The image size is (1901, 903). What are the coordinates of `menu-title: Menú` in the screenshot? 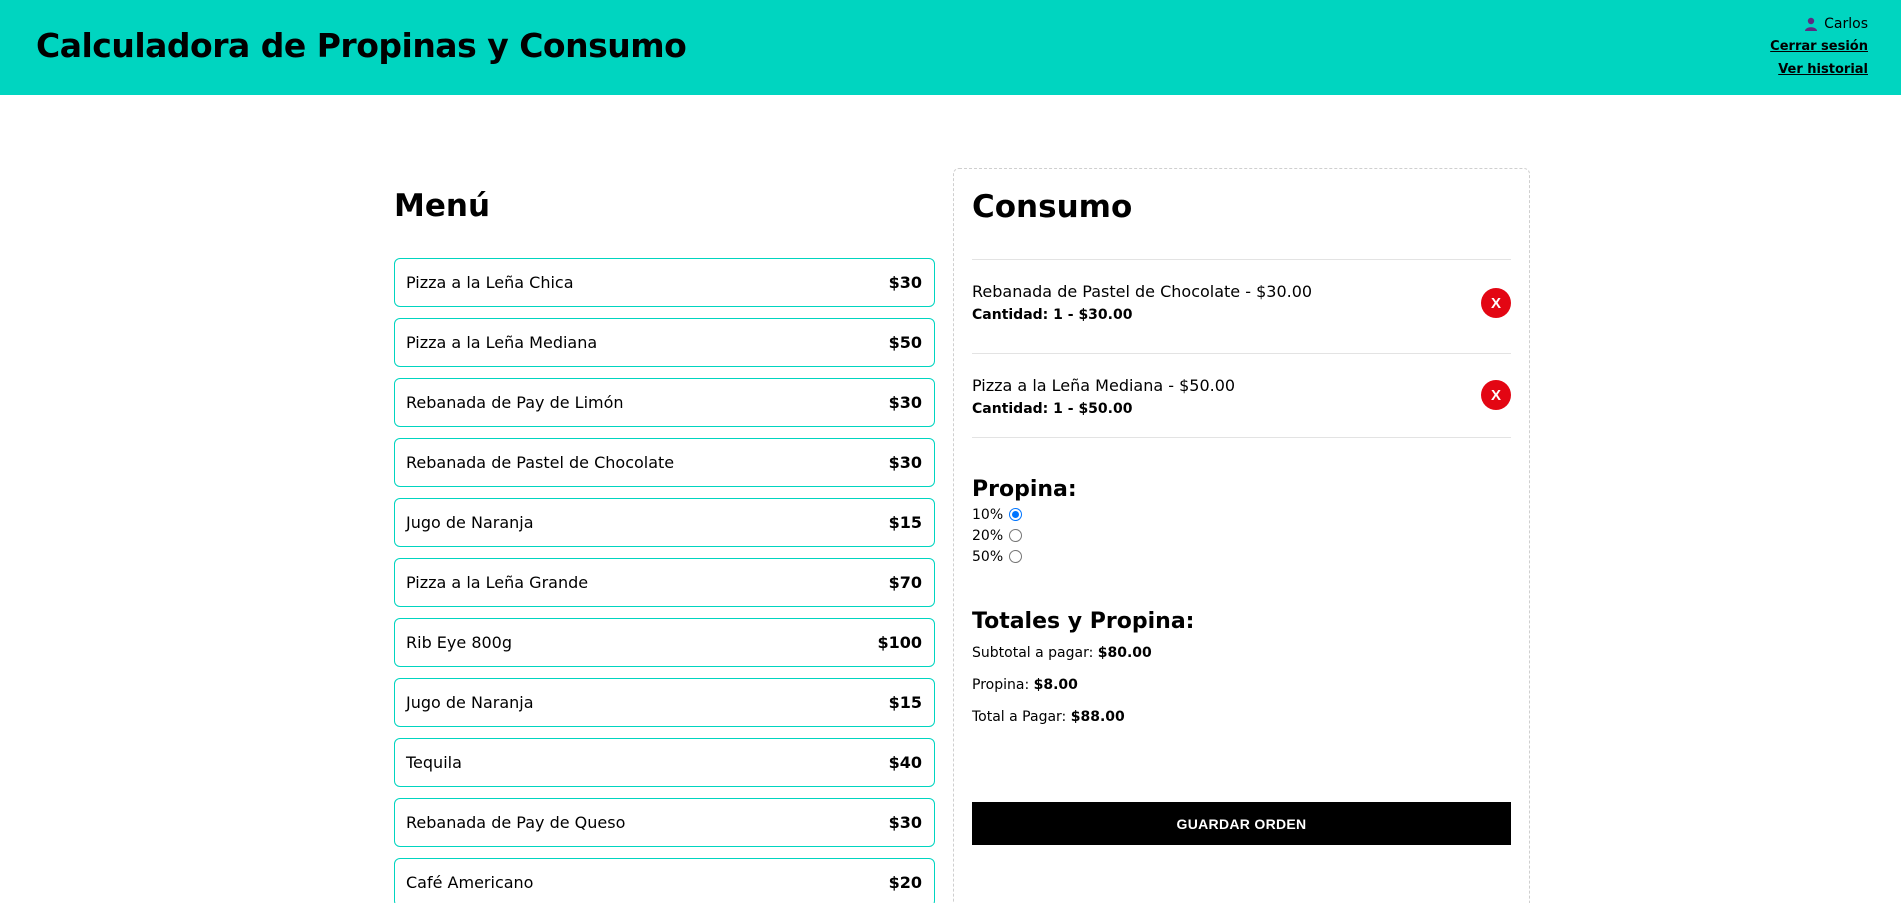 It's located at (442, 206).